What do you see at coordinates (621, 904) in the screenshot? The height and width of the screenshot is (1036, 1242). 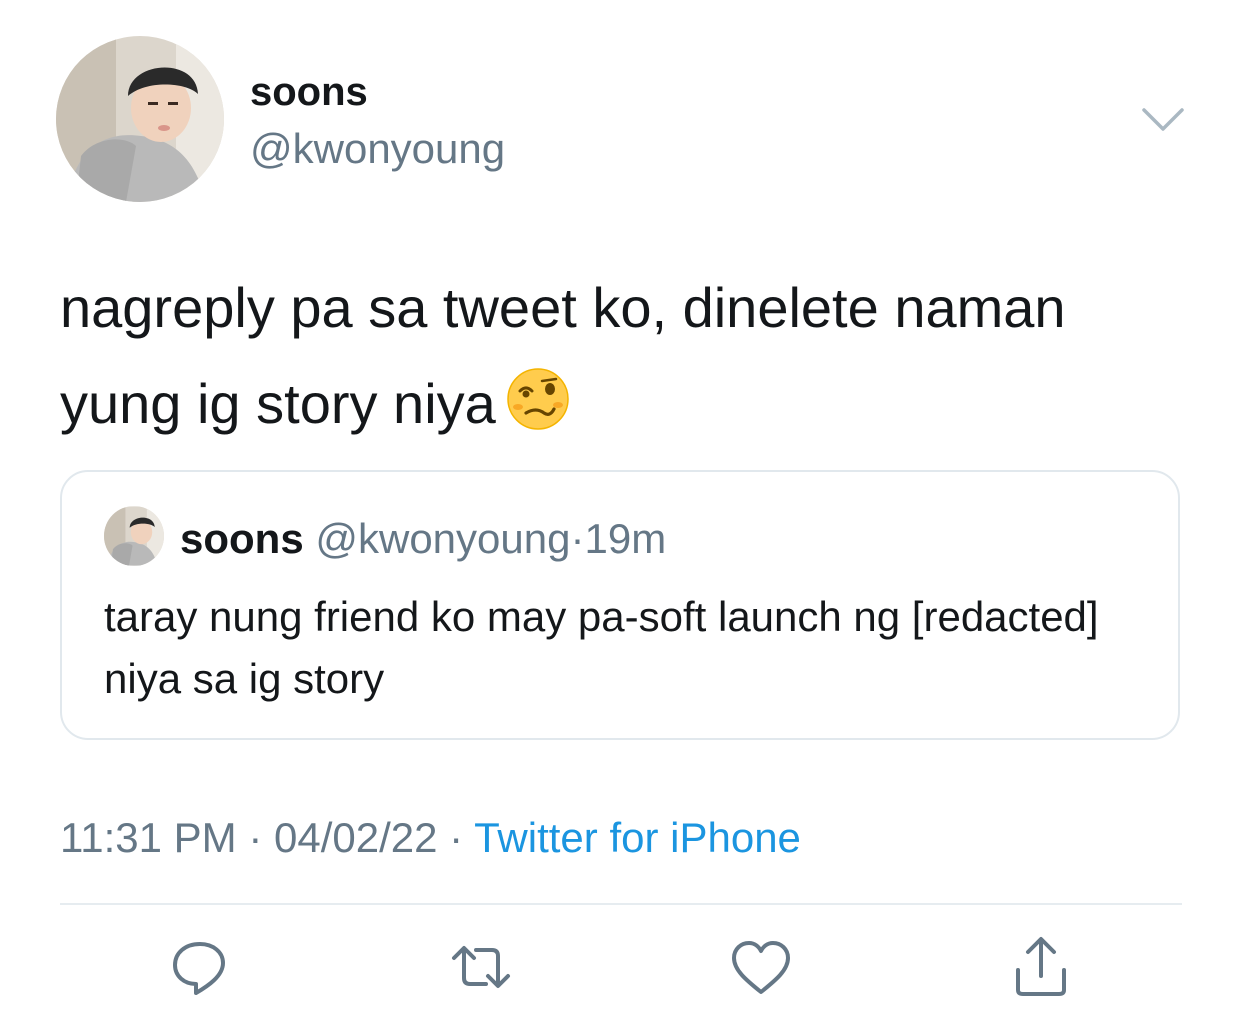 I see `divider` at bounding box center [621, 904].